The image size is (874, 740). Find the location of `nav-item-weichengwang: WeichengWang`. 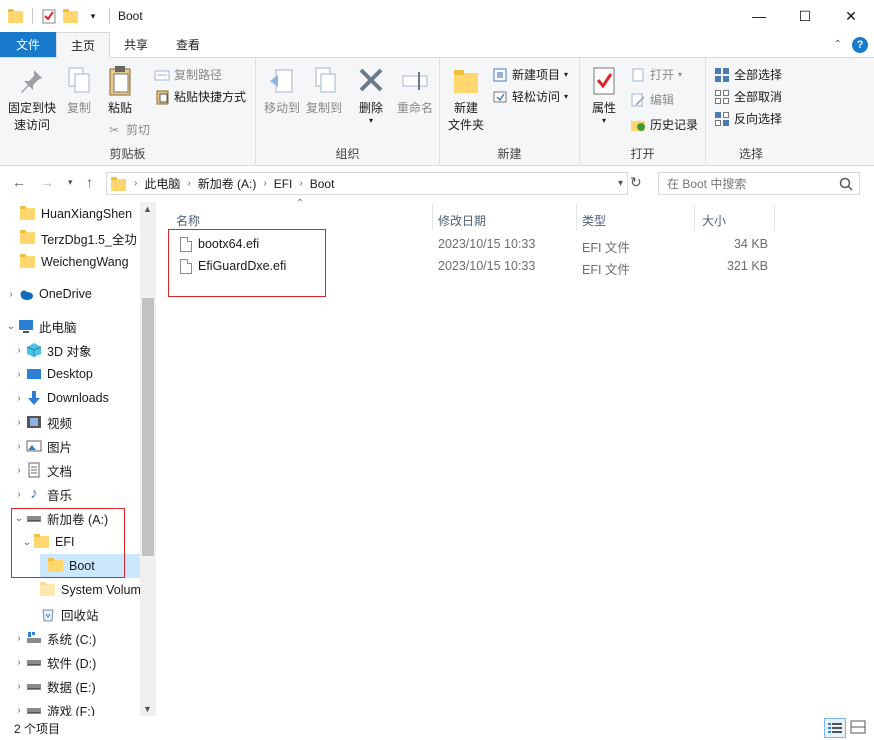

nav-item-weichengwang: WeichengWang is located at coordinates (74, 262).